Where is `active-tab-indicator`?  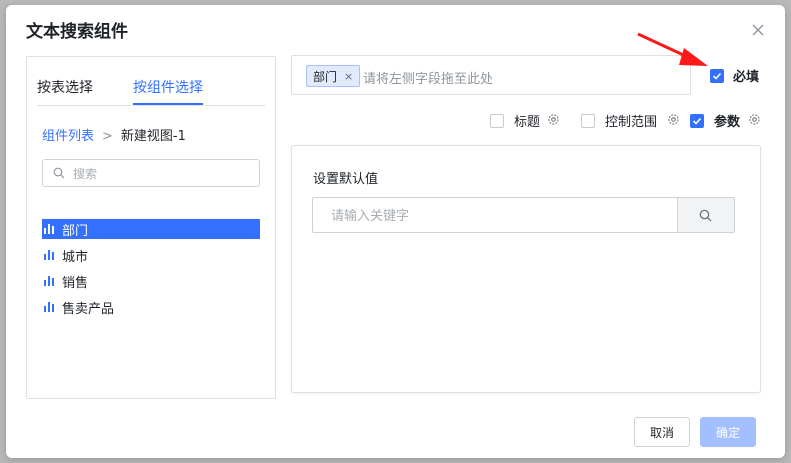
active-tab-indicator is located at coordinates (168, 104).